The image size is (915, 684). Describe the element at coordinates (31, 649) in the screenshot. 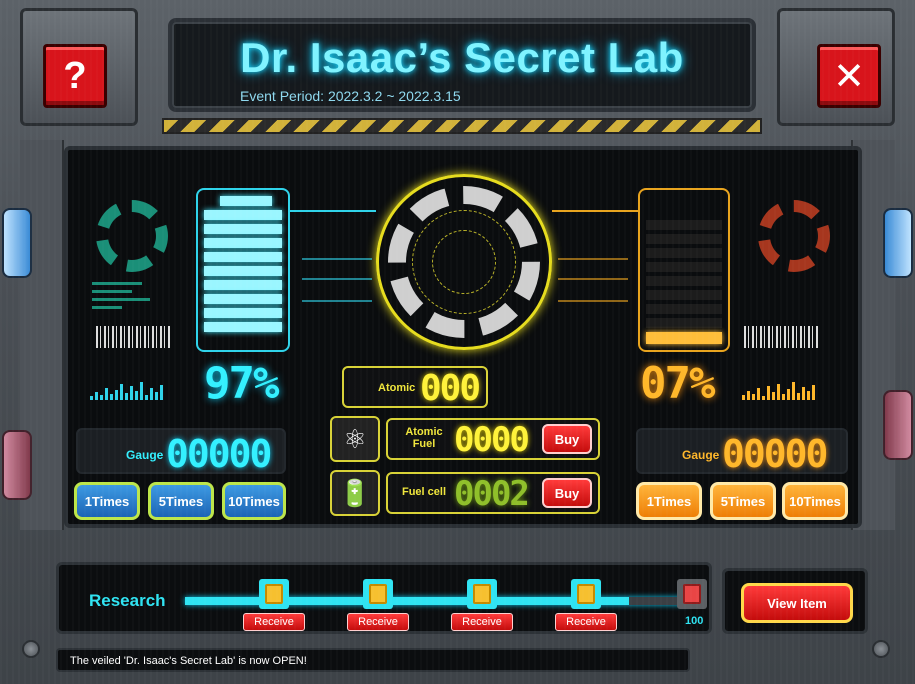

I see `bolt-bottom-left` at that location.